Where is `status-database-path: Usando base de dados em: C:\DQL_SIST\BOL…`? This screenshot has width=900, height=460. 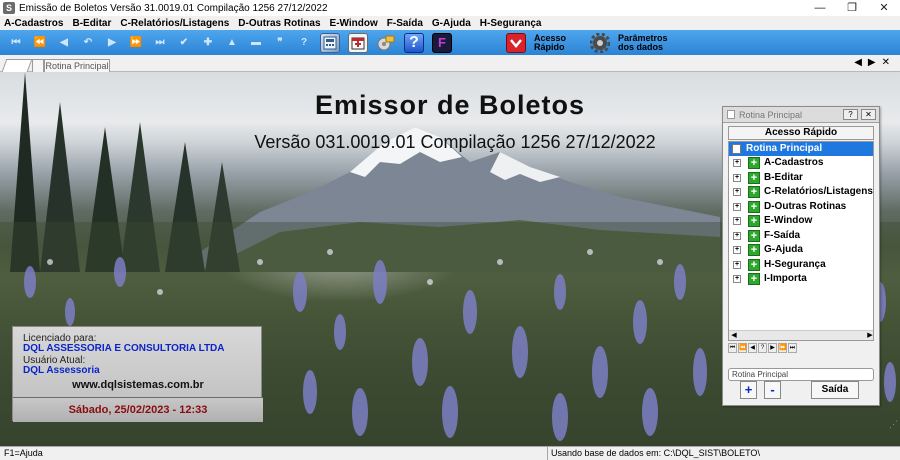
status-database-path: Usando base de dados em: C:\DQL_SIST\BOL… is located at coordinates (655, 452).